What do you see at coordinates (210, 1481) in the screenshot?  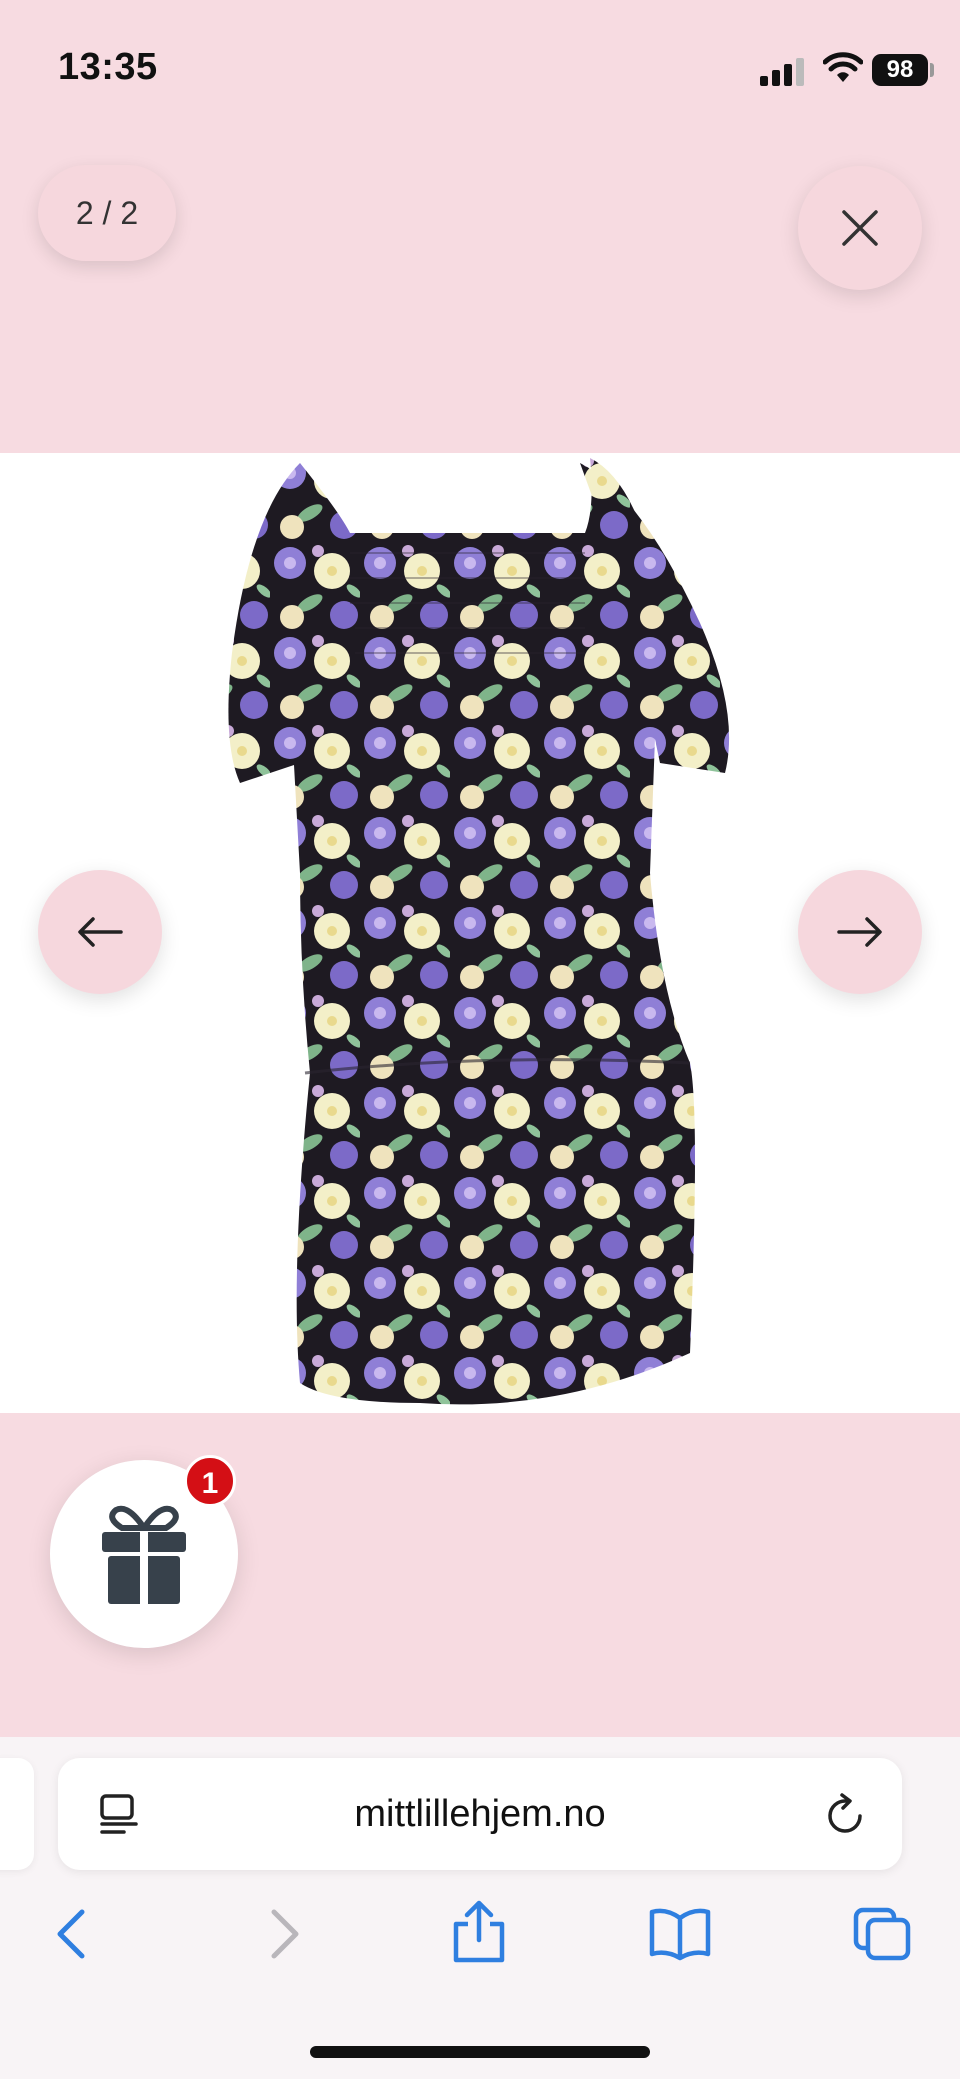 I see `gift-badge: 1` at bounding box center [210, 1481].